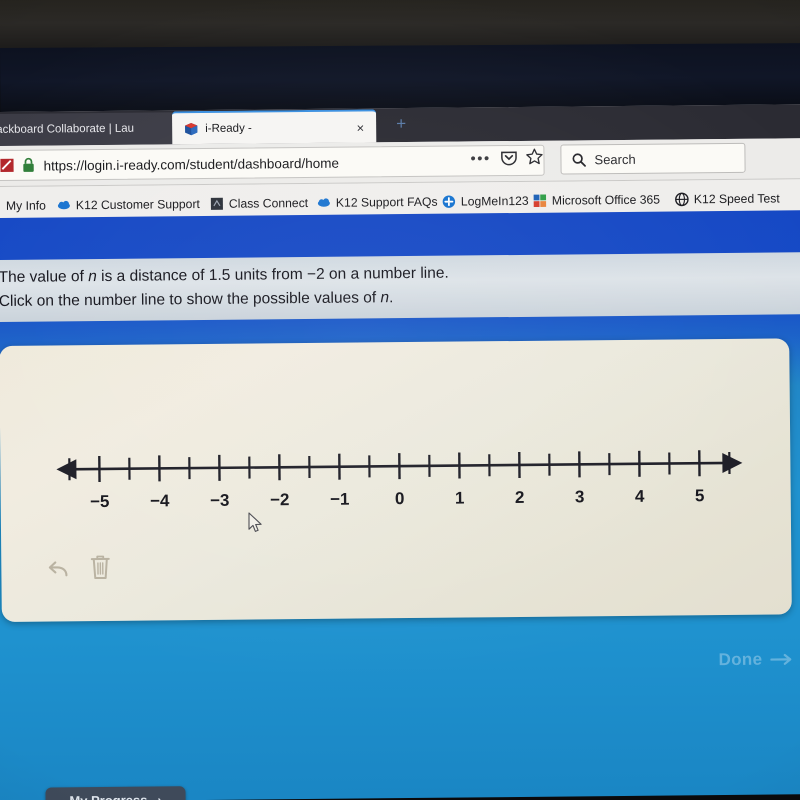 The height and width of the screenshot is (800, 800). Describe the element at coordinates (740, 659) in the screenshot. I see `done-button-label: Done` at that location.